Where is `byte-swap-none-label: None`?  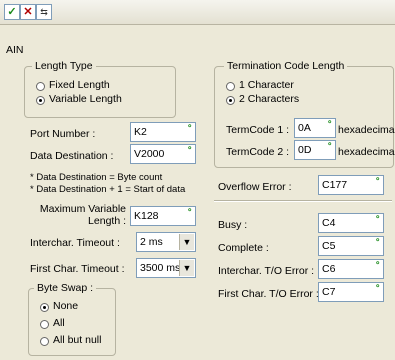
byte-swap-none-label: None is located at coordinates (65, 306).